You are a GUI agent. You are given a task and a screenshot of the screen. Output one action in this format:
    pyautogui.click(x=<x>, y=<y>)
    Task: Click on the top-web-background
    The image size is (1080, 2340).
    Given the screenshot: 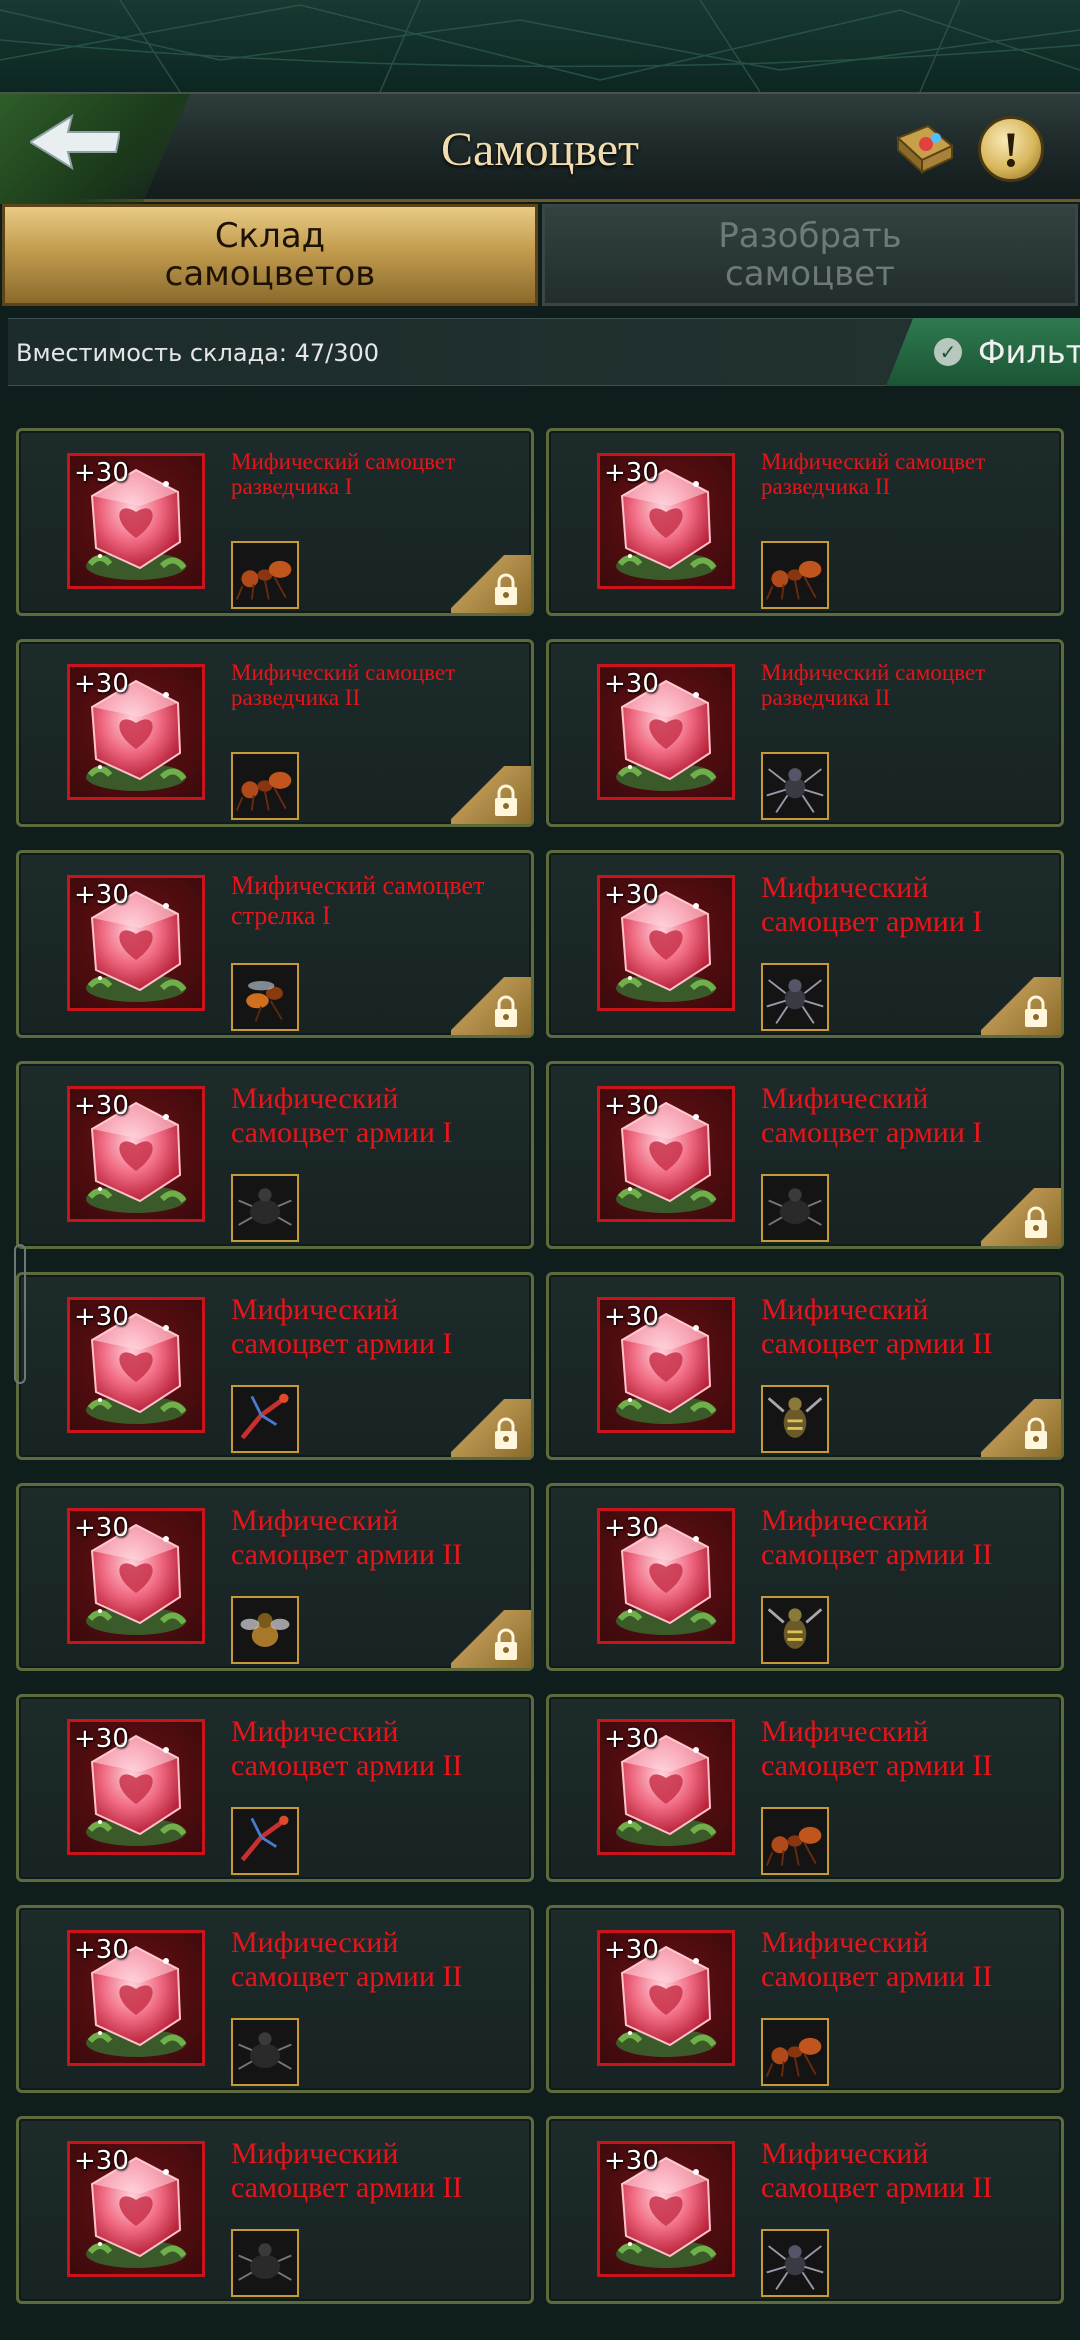 What is the action you would take?
    pyautogui.click(x=540, y=46)
    